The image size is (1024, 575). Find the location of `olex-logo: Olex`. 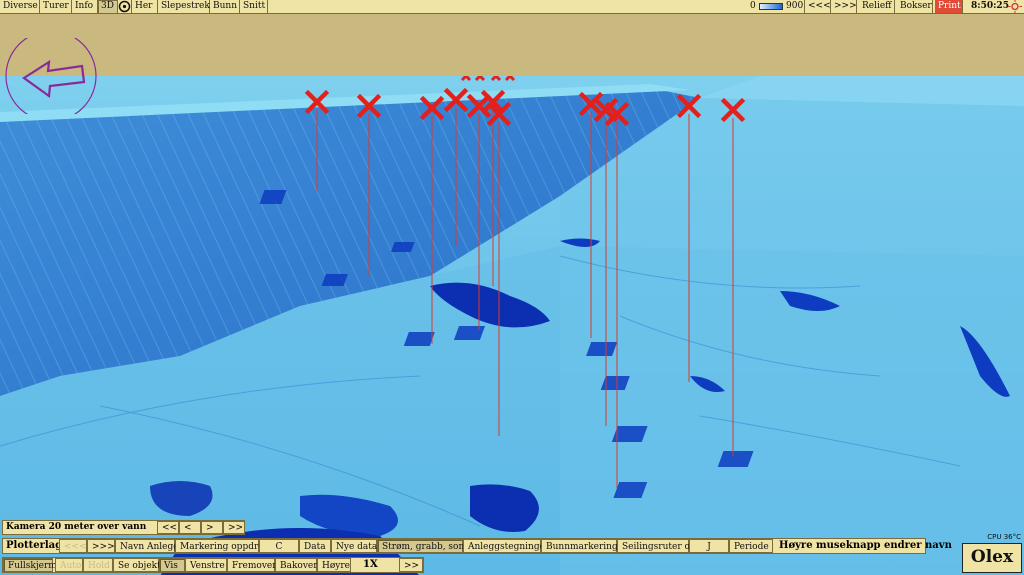

olex-logo: Olex is located at coordinates (992, 558).